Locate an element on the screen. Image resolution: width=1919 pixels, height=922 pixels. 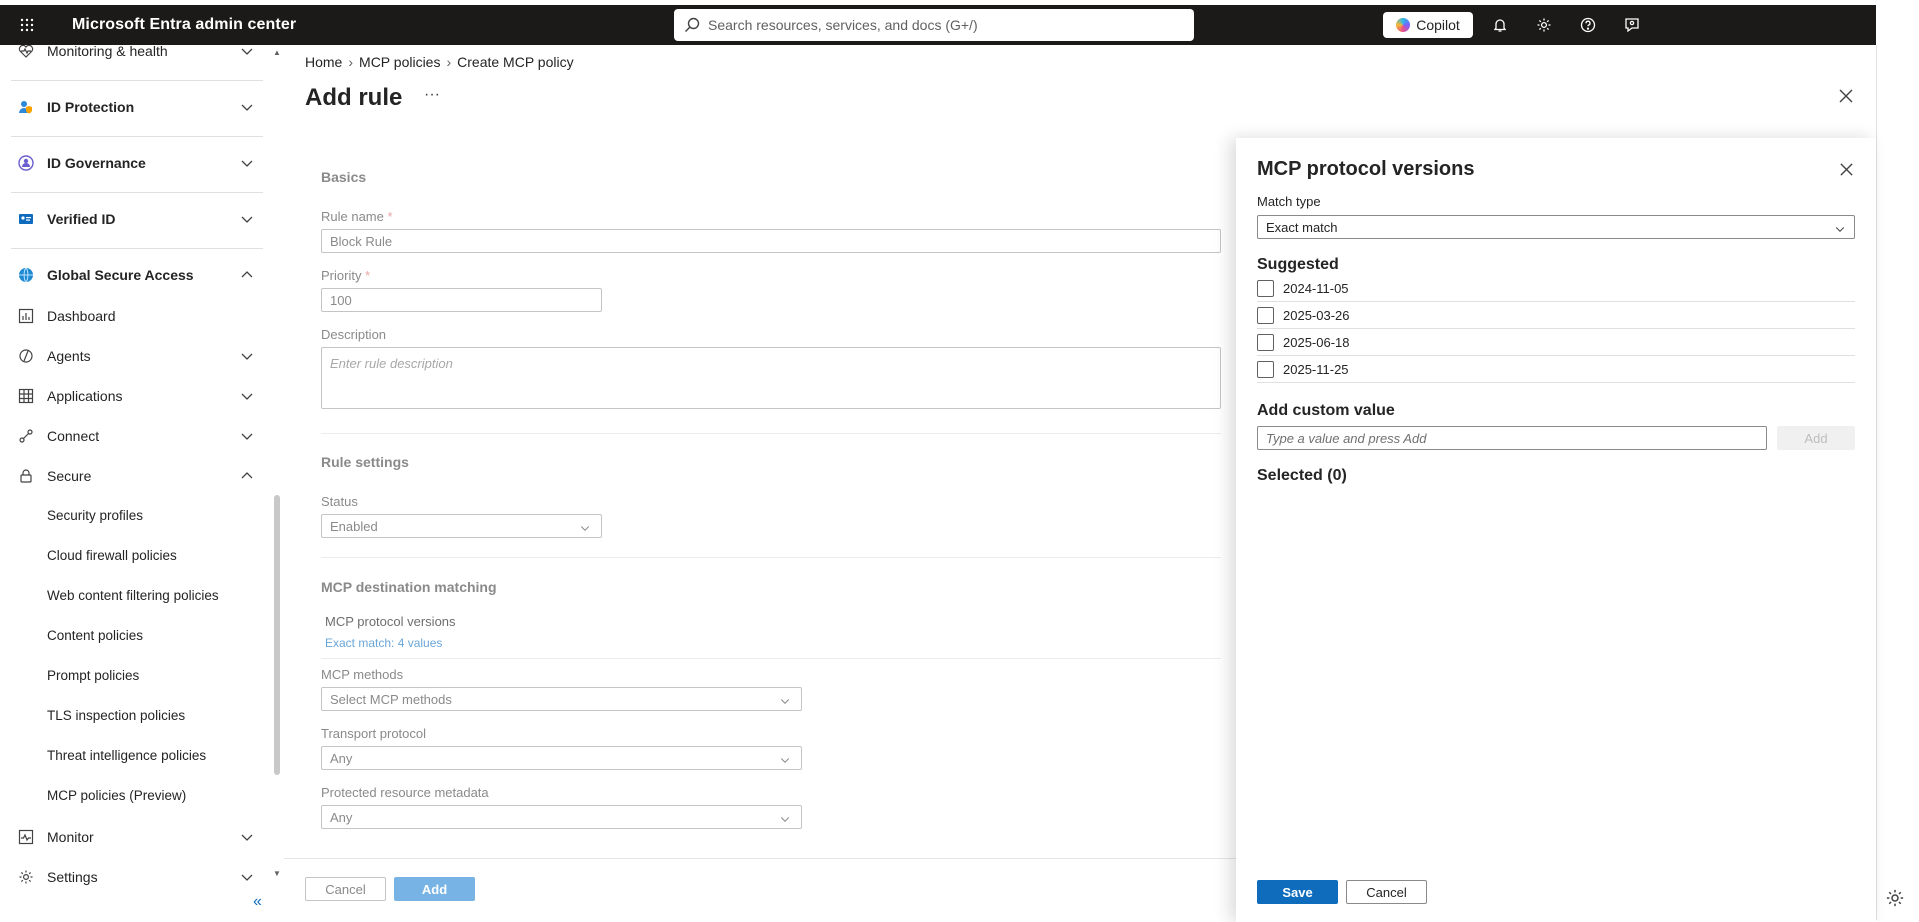
sidebar-item-applications: Applications is located at coordinates (134, 396).